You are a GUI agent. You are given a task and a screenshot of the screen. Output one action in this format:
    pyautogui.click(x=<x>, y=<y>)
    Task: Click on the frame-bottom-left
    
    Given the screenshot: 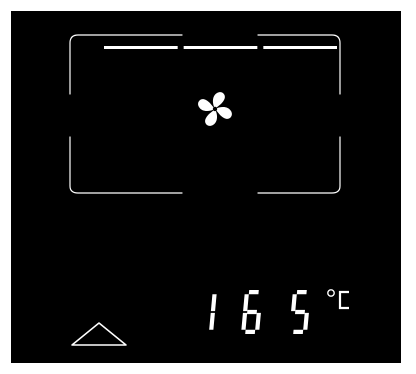 What is the action you would take?
    pyautogui.click(x=126, y=165)
    